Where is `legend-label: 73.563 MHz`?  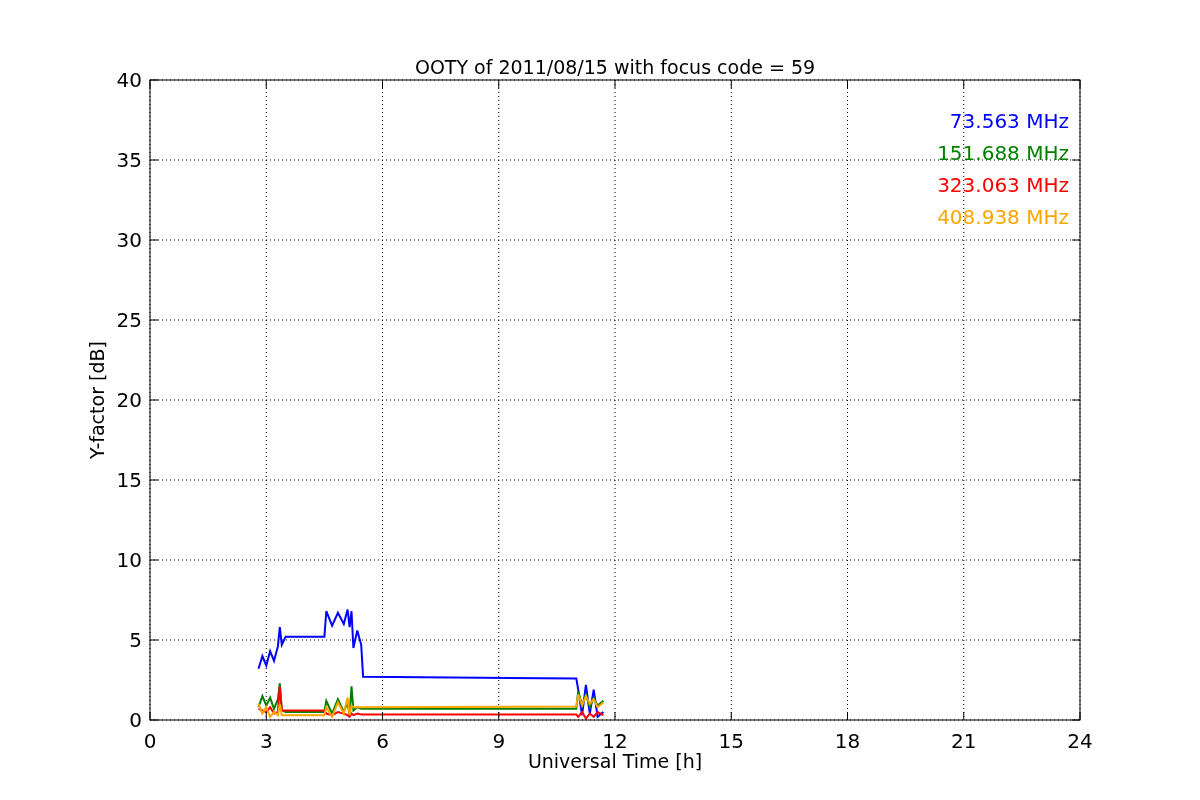 legend-label: 73.563 MHz is located at coordinates (1009, 121).